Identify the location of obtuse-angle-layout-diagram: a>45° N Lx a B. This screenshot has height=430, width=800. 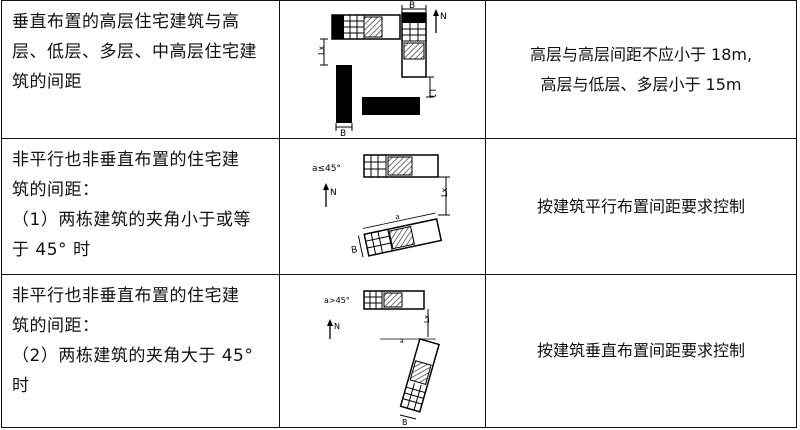
(382, 358).